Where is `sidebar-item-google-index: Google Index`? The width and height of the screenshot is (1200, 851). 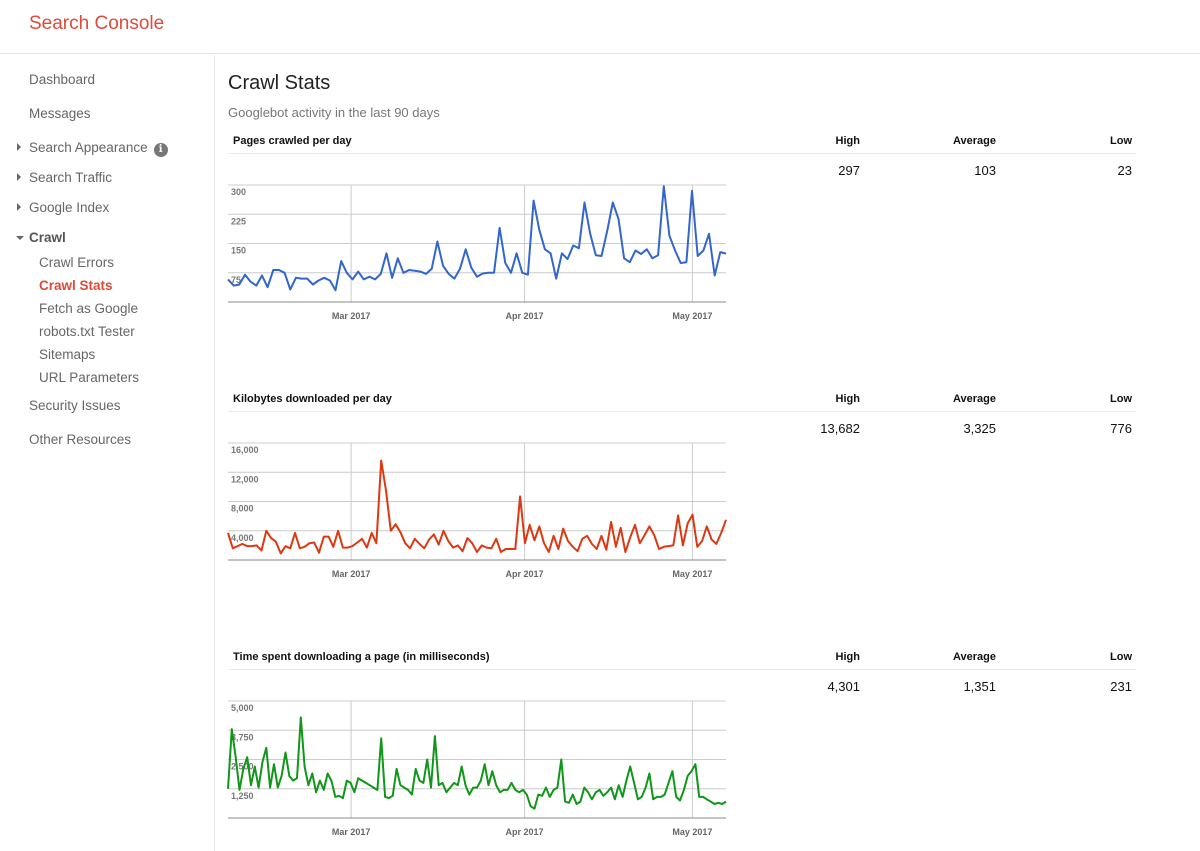 sidebar-item-google-index: Google Index is located at coordinates (63, 207).